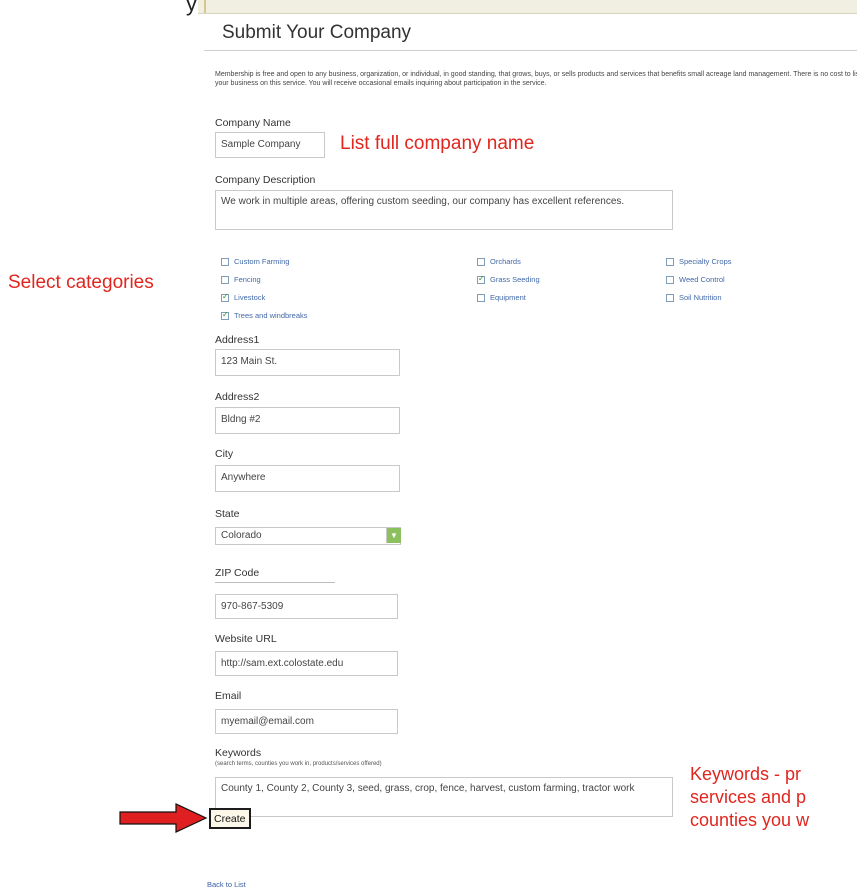 The height and width of the screenshot is (893, 857). Describe the element at coordinates (265, 180) in the screenshot. I see `company-description-label: Company Description` at that location.